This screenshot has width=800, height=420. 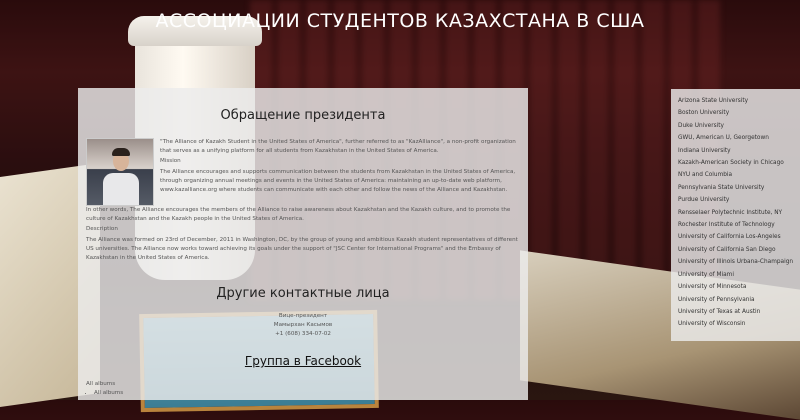 What do you see at coordinates (739, 262) in the screenshot?
I see `university-link: University of Illinois Urbana-Champaign` at bounding box center [739, 262].